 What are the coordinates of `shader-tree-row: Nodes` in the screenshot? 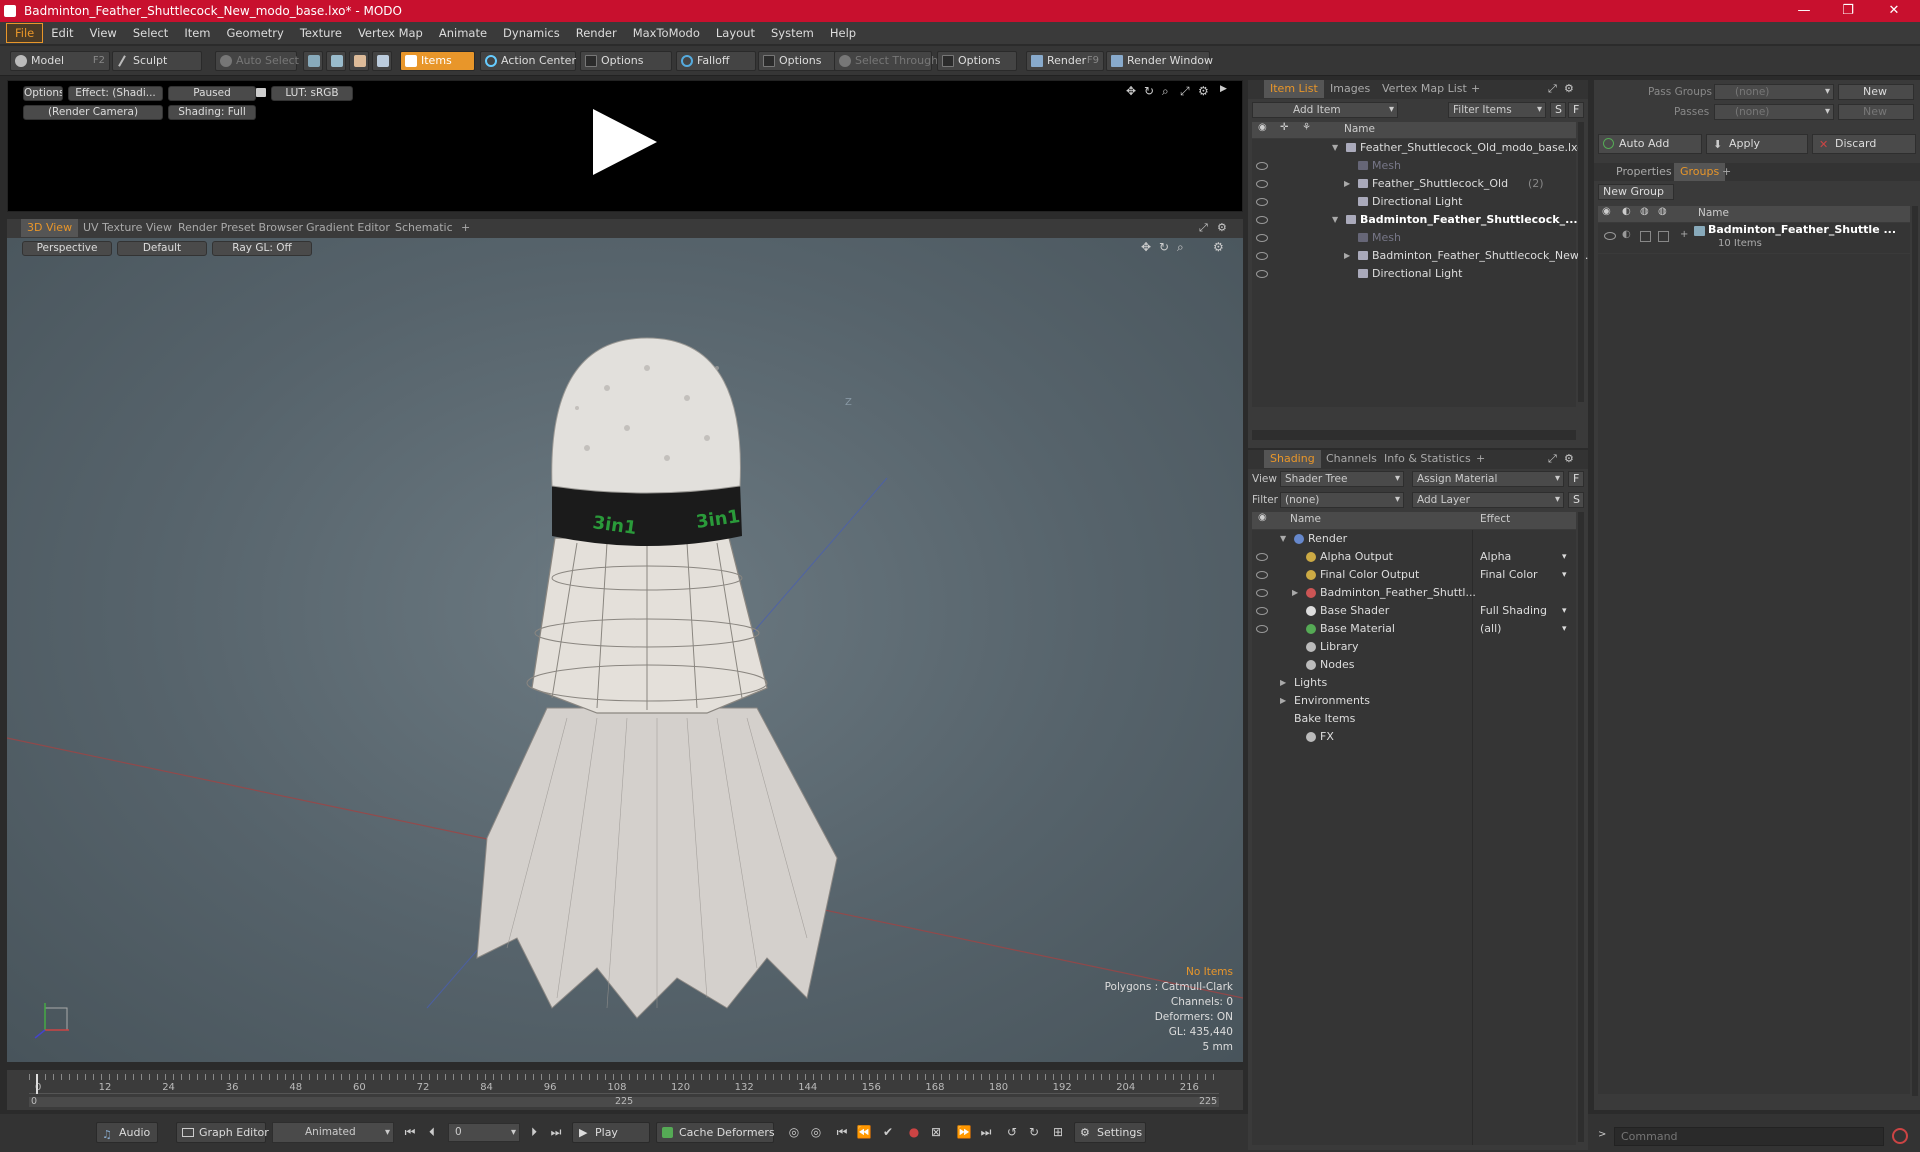 It's located at (1414, 665).